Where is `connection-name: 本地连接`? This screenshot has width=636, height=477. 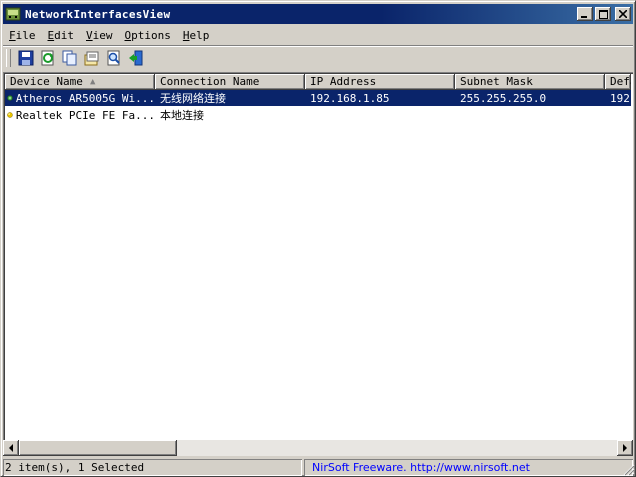 connection-name: 本地连接 is located at coordinates (182, 115).